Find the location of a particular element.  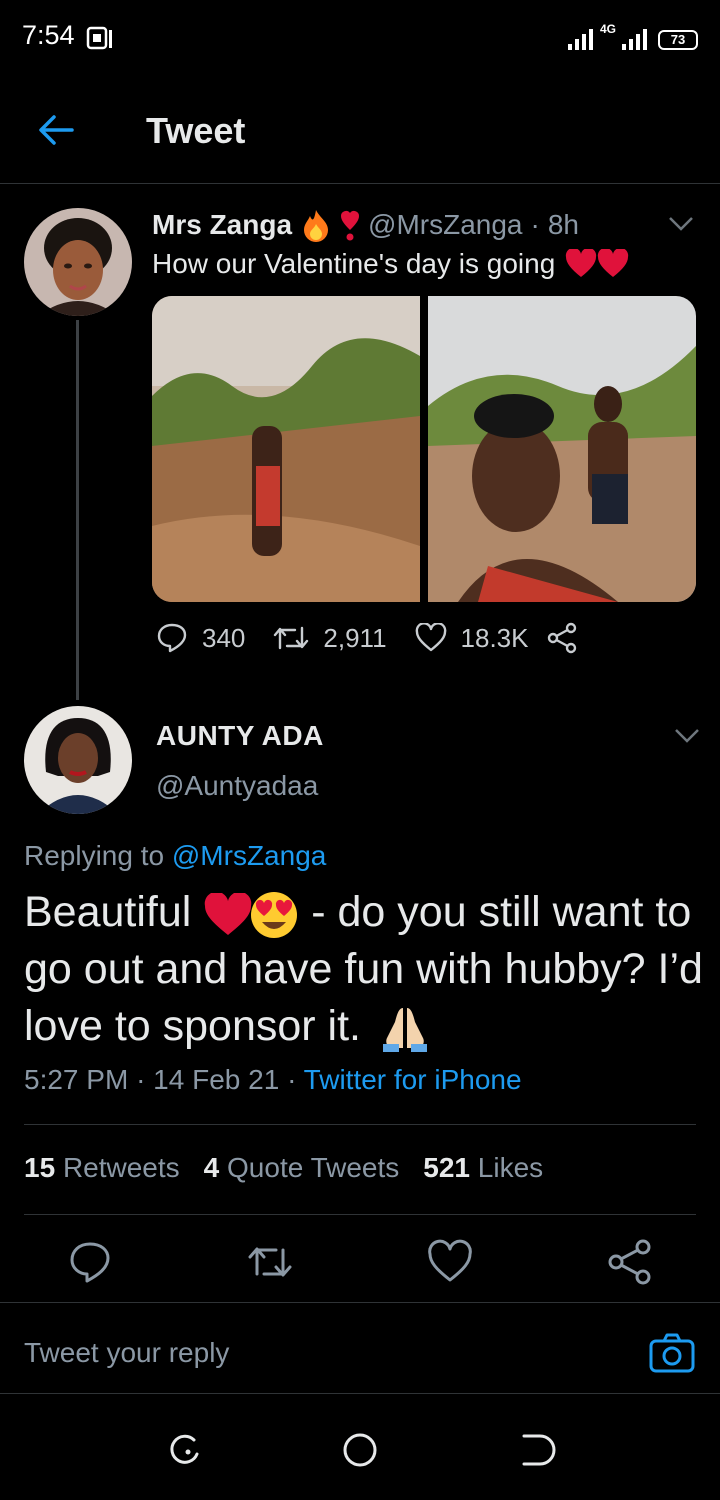

parent-more-chevron-icon is located at coordinates (681, 224).